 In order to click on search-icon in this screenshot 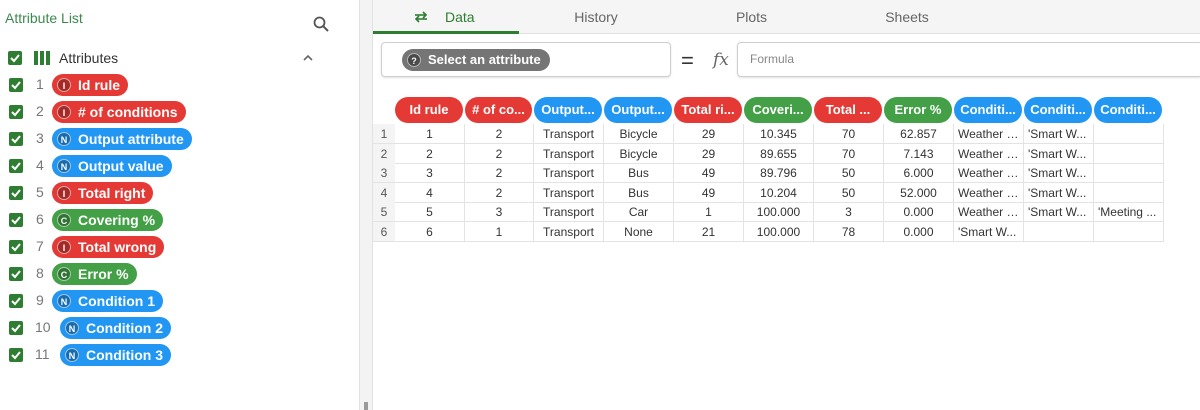, I will do `click(321, 24)`.